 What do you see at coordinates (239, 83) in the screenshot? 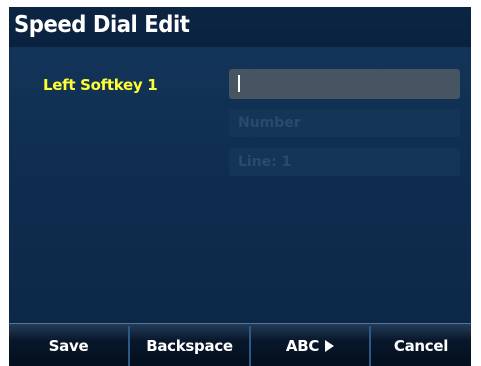
I see `text-cursor` at bounding box center [239, 83].